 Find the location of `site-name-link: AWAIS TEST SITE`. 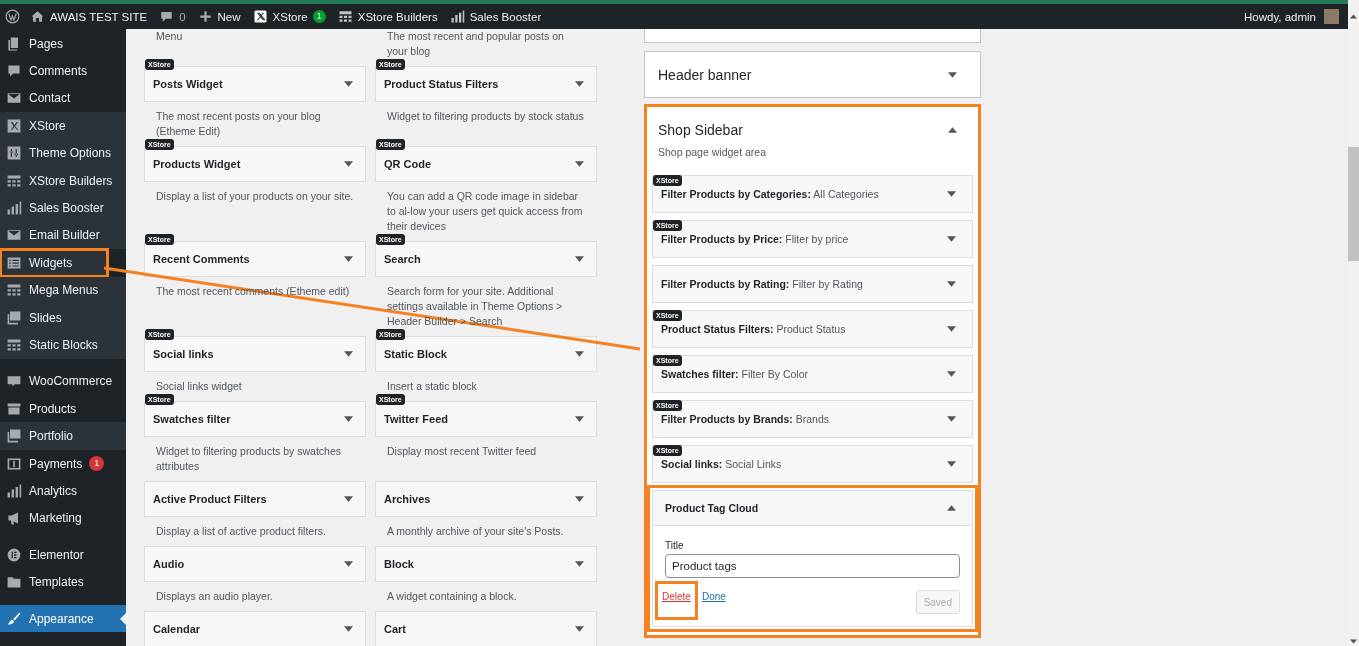

site-name-link: AWAIS TEST SITE is located at coordinates (89, 16).